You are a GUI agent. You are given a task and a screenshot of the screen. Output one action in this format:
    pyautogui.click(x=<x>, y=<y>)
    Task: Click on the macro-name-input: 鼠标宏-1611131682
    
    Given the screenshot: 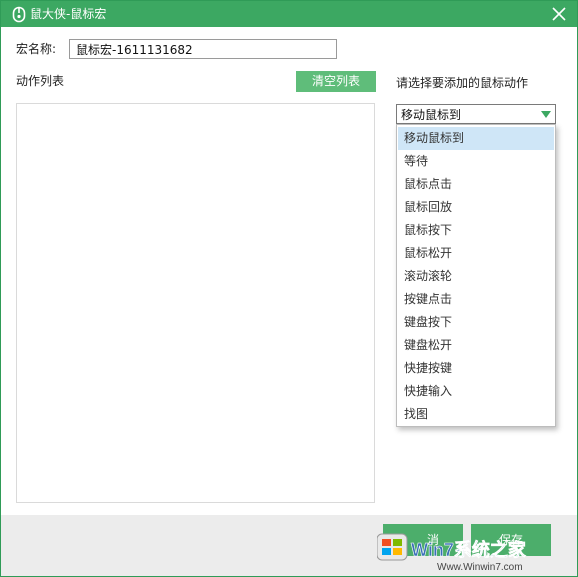 What is the action you would take?
    pyautogui.click(x=203, y=49)
    